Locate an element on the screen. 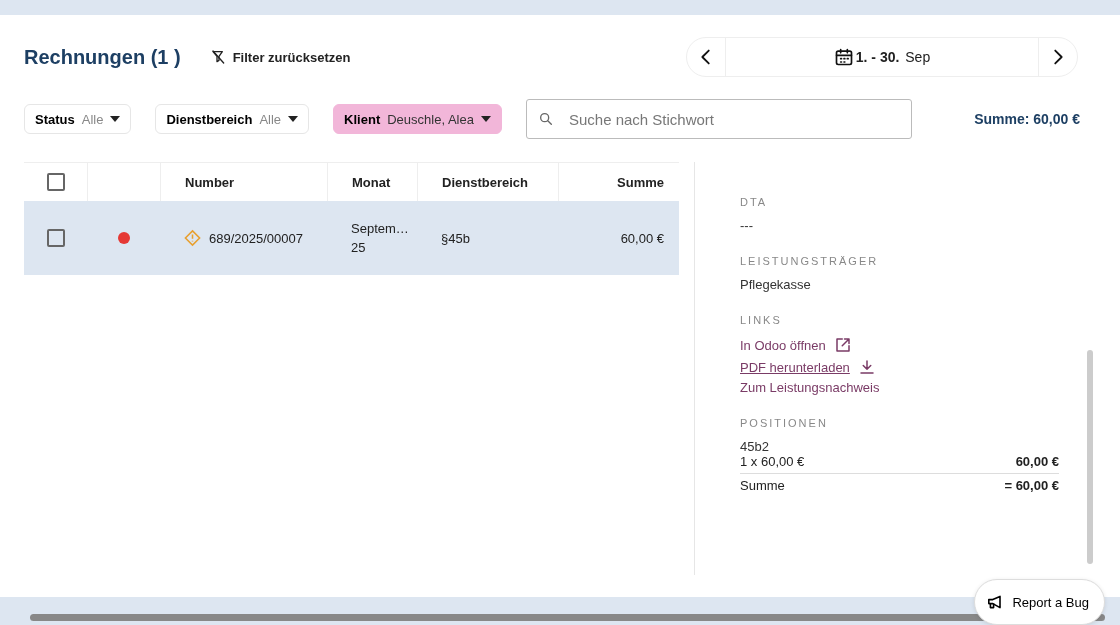 This screenshot has width=1120, height=625. page-title: Rechnungen (1 ) is located at coordinates (102, 57).